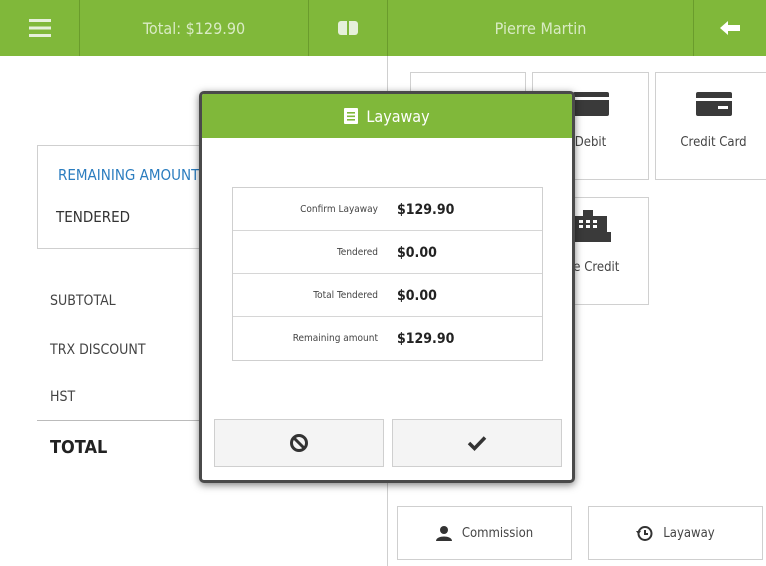 Image resolution: width=766 pixels, height=566 pixels. Describe the element at coordinates (83, 301) in the screenshot. I see `subtotal-label: SUBTOTAL` at that location.